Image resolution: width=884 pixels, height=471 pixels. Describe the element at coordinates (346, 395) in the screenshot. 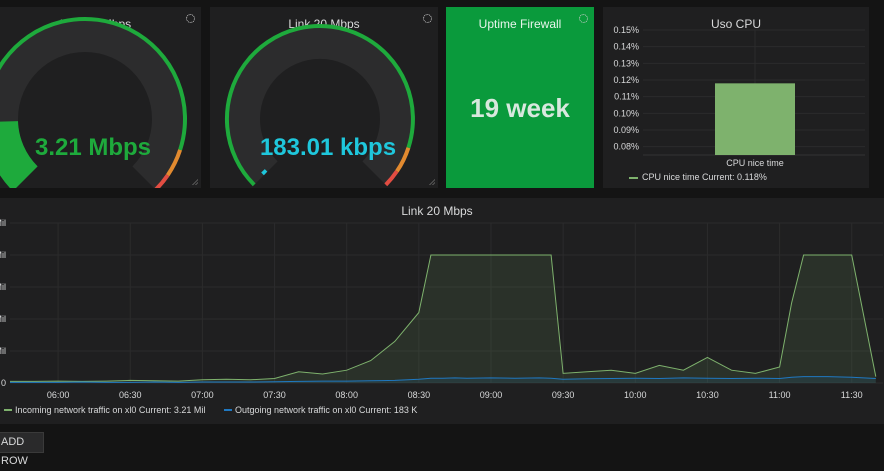

I see `x-tick-label: 08:00` at that location.